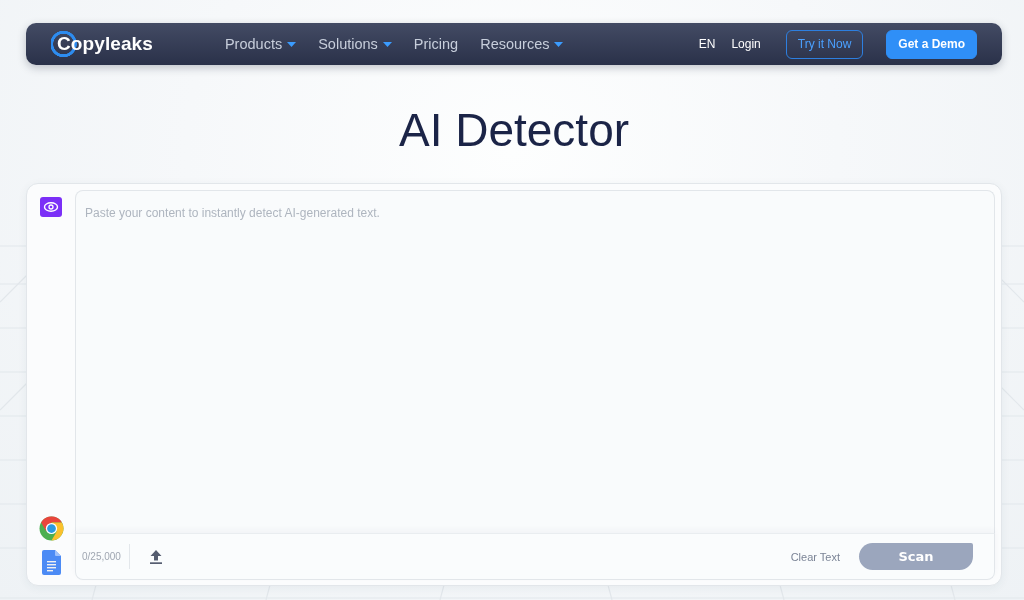  Describe the element at coordinates (101, 556) in the screenshot. I see `character-counter: 0/25,000` at that location.